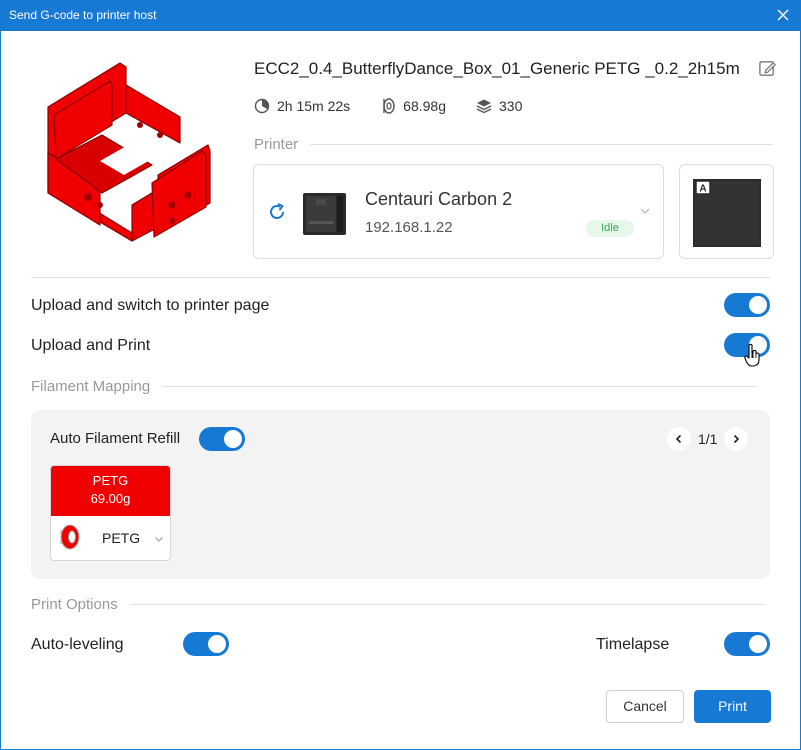 The image size is (801, 750). I want to click on printer-ip: 192.168.1.22, so click(409, 227).